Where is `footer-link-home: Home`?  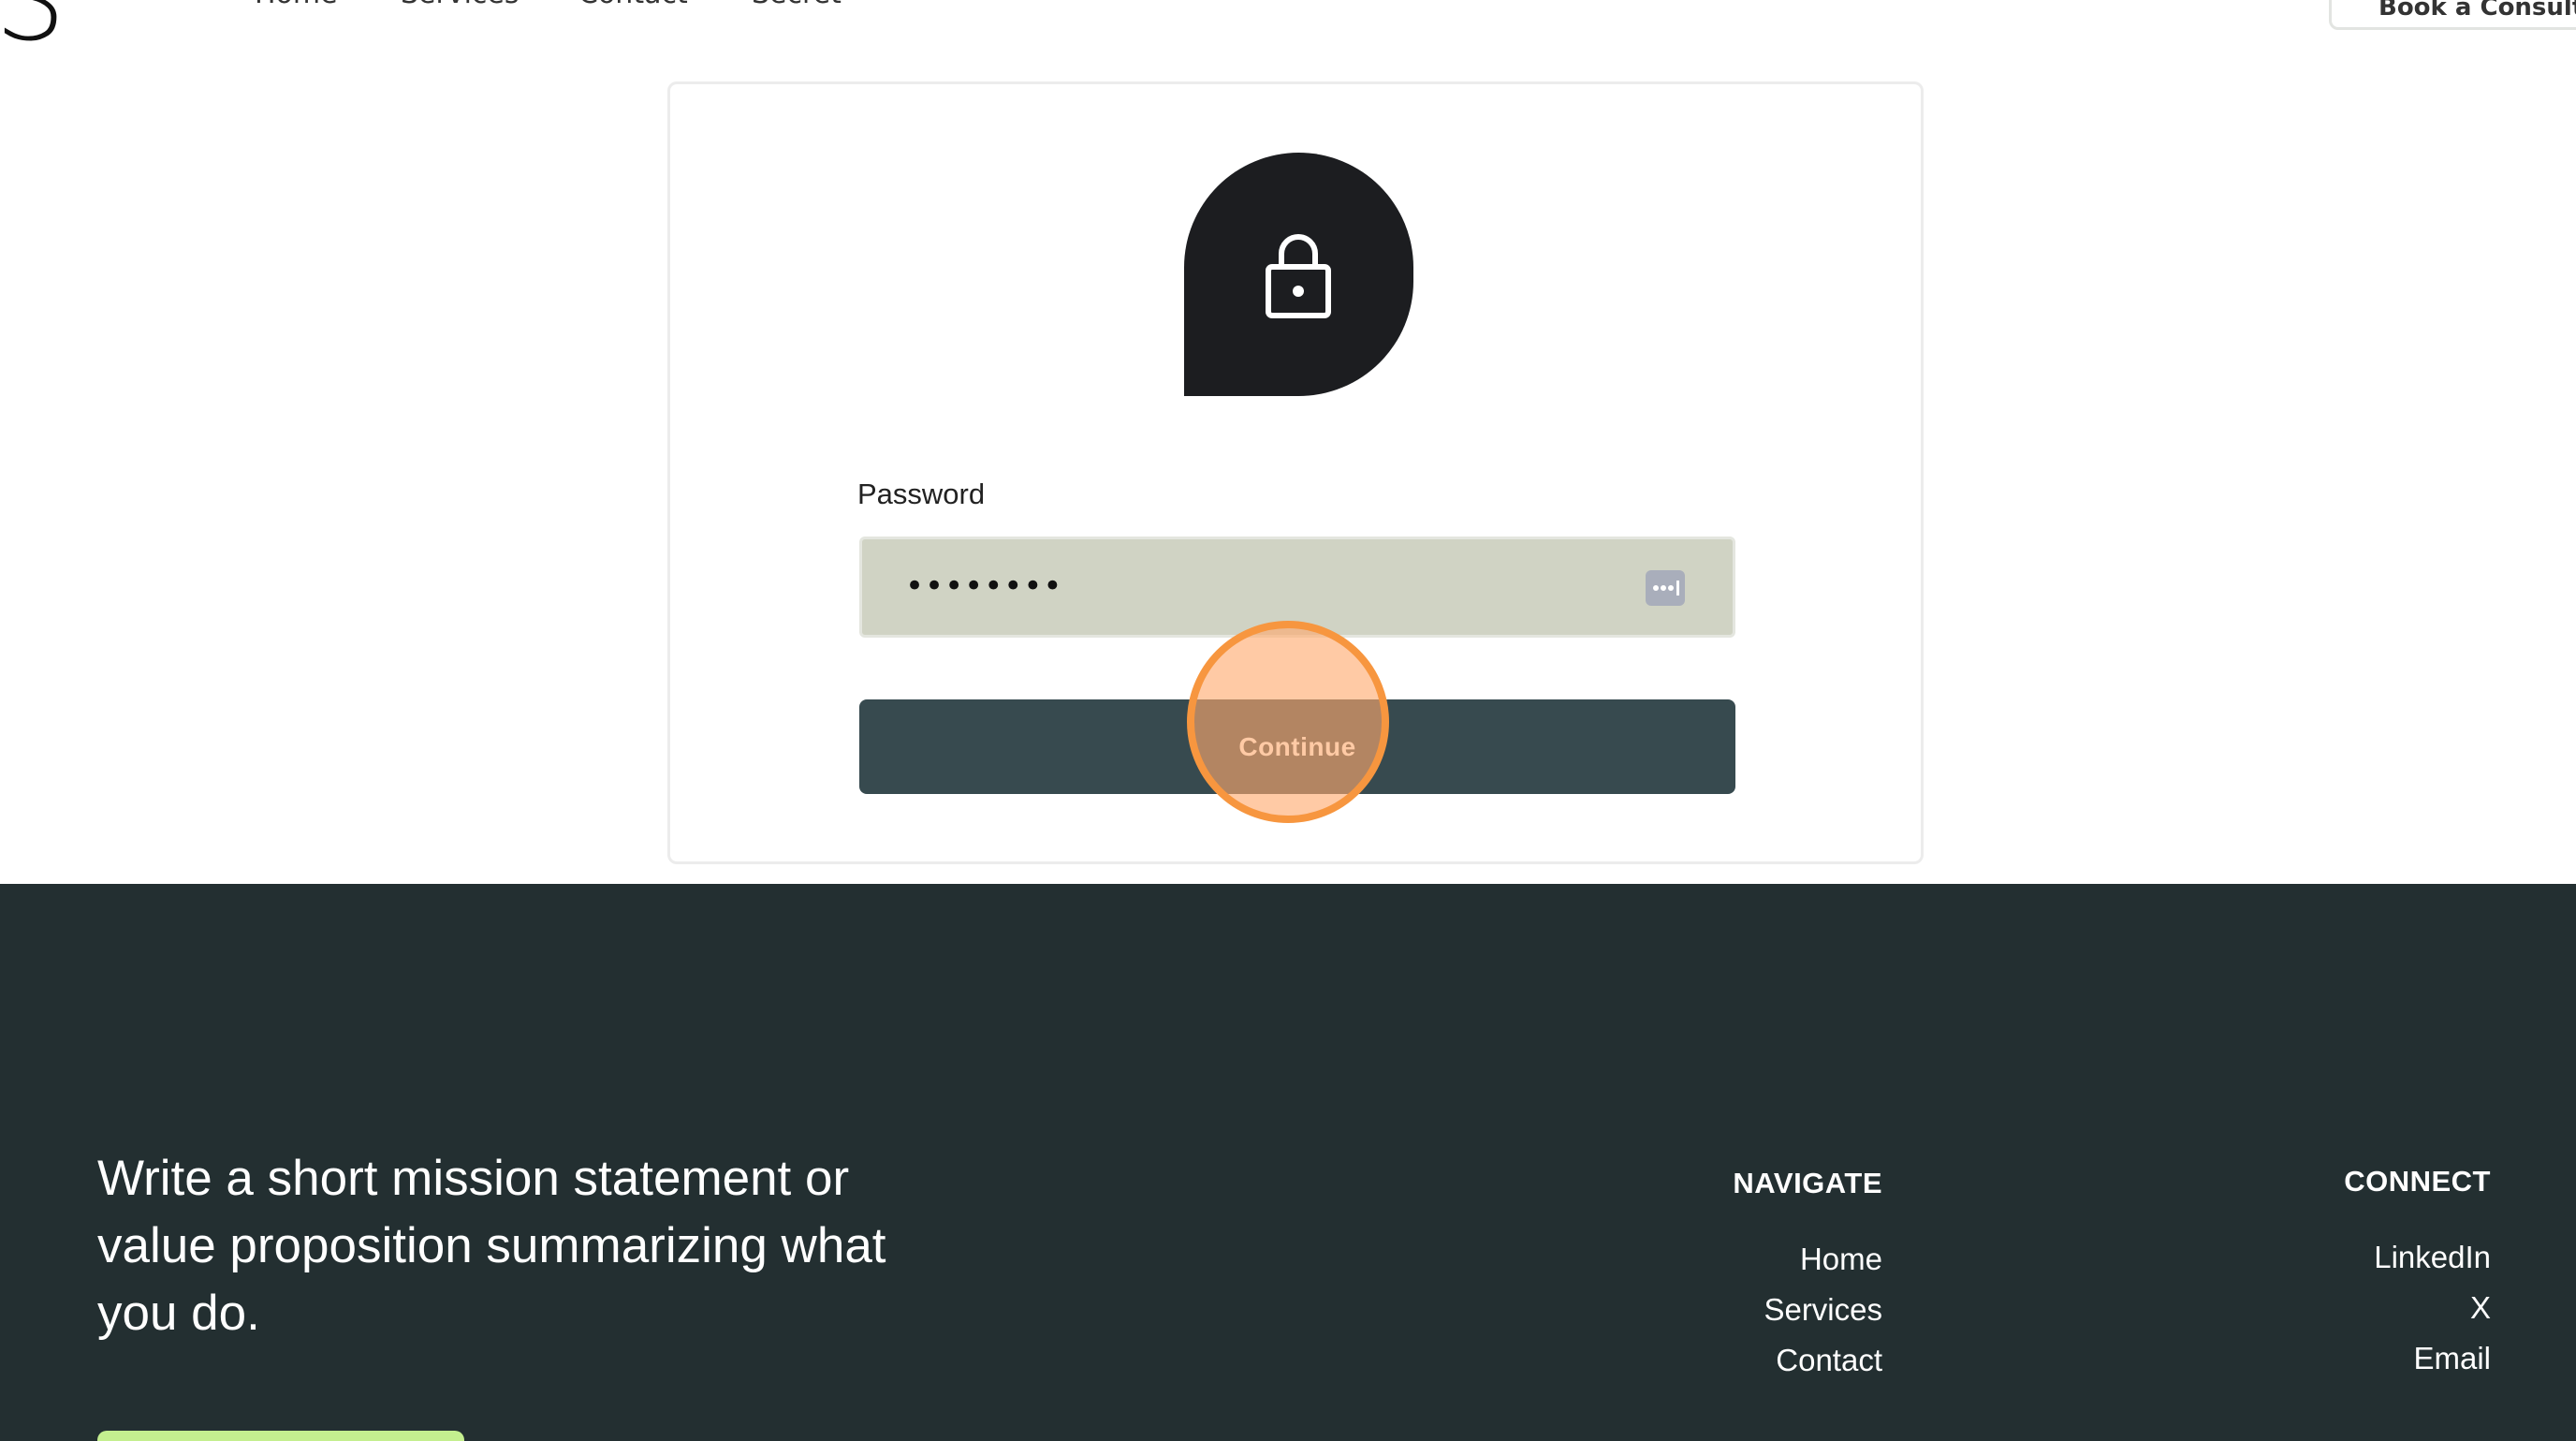 footer-link-home: Home is located at coordinates (1807, 1259).